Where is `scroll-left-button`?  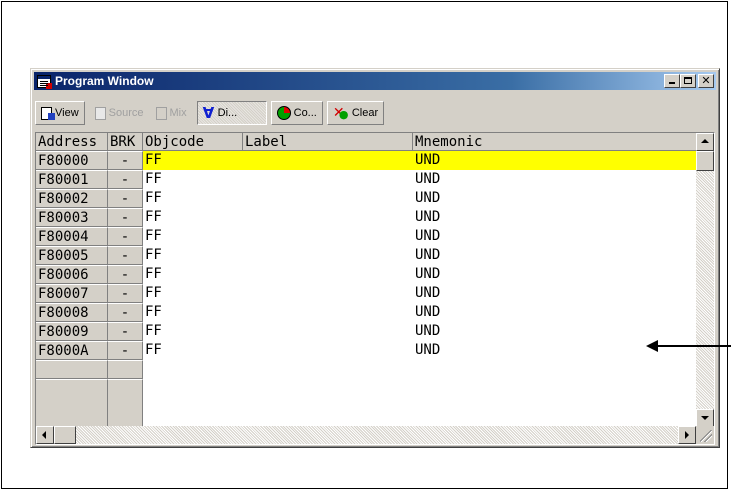
scroll-left-button is located at coordinates (45, 435).